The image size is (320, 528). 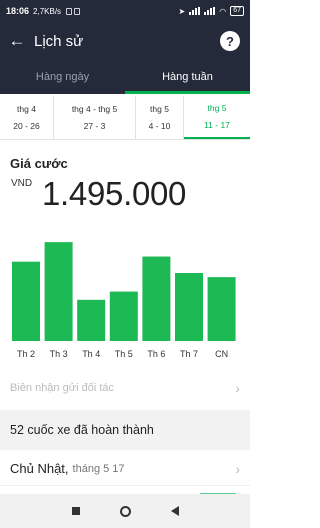 What do you see at coordinates (59, 354) in the screenshot?
I see `chart-tick-label: Th 3` at bounding box center [59, 354].